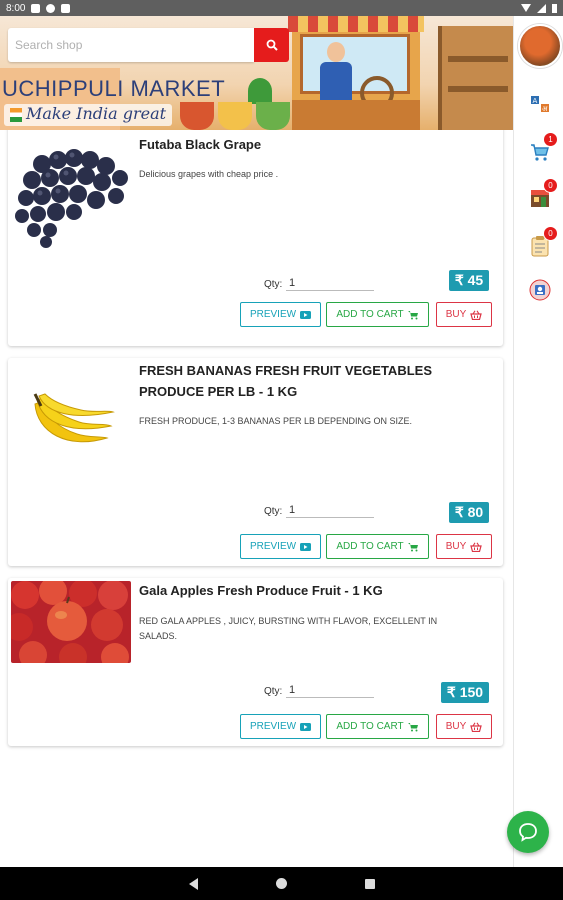 The width and height of the screenshot is (563, 900). Describe the element at coordinates (114, 88) in the screenshot. I see `brand-name: UCHIPPULI MARKET` at that location.